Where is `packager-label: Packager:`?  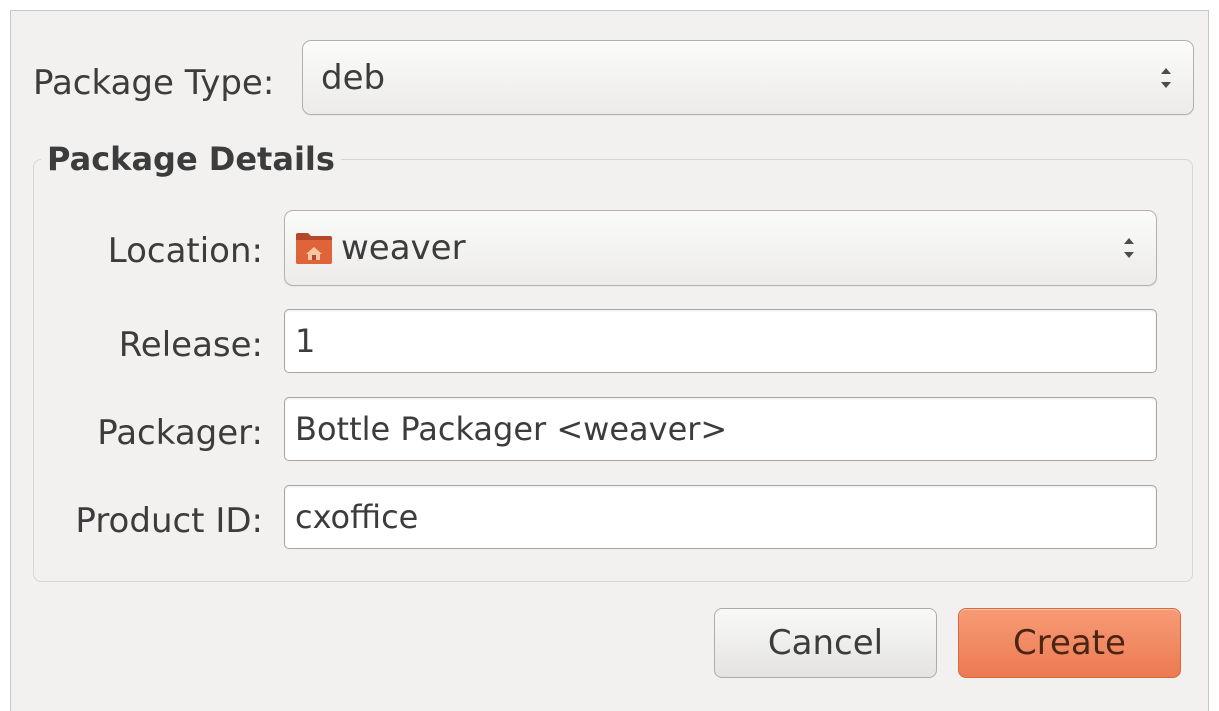 packager-label: Packager: is located at coordinates (180, 433).